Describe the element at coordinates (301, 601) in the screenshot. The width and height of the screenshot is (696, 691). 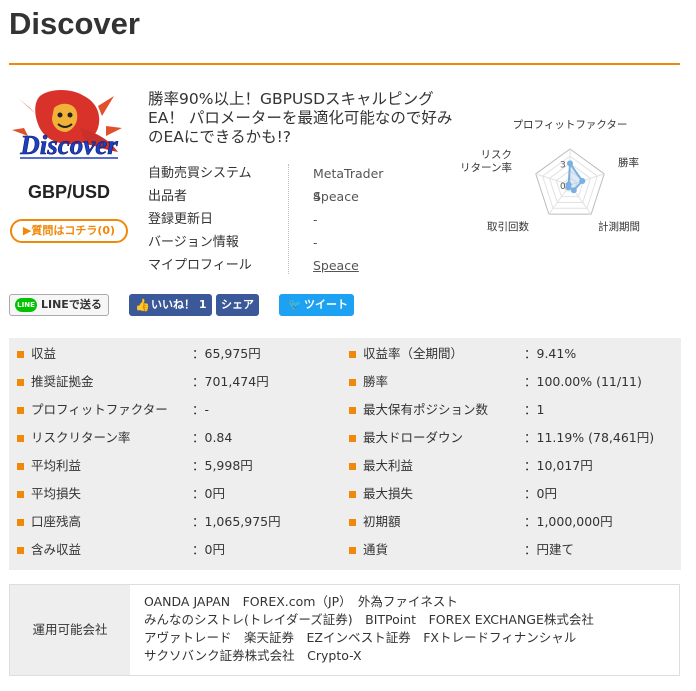
I see `broker-line: OANDA JAPAN FOREX.com（JP） 外為ファイネスト` at that location.